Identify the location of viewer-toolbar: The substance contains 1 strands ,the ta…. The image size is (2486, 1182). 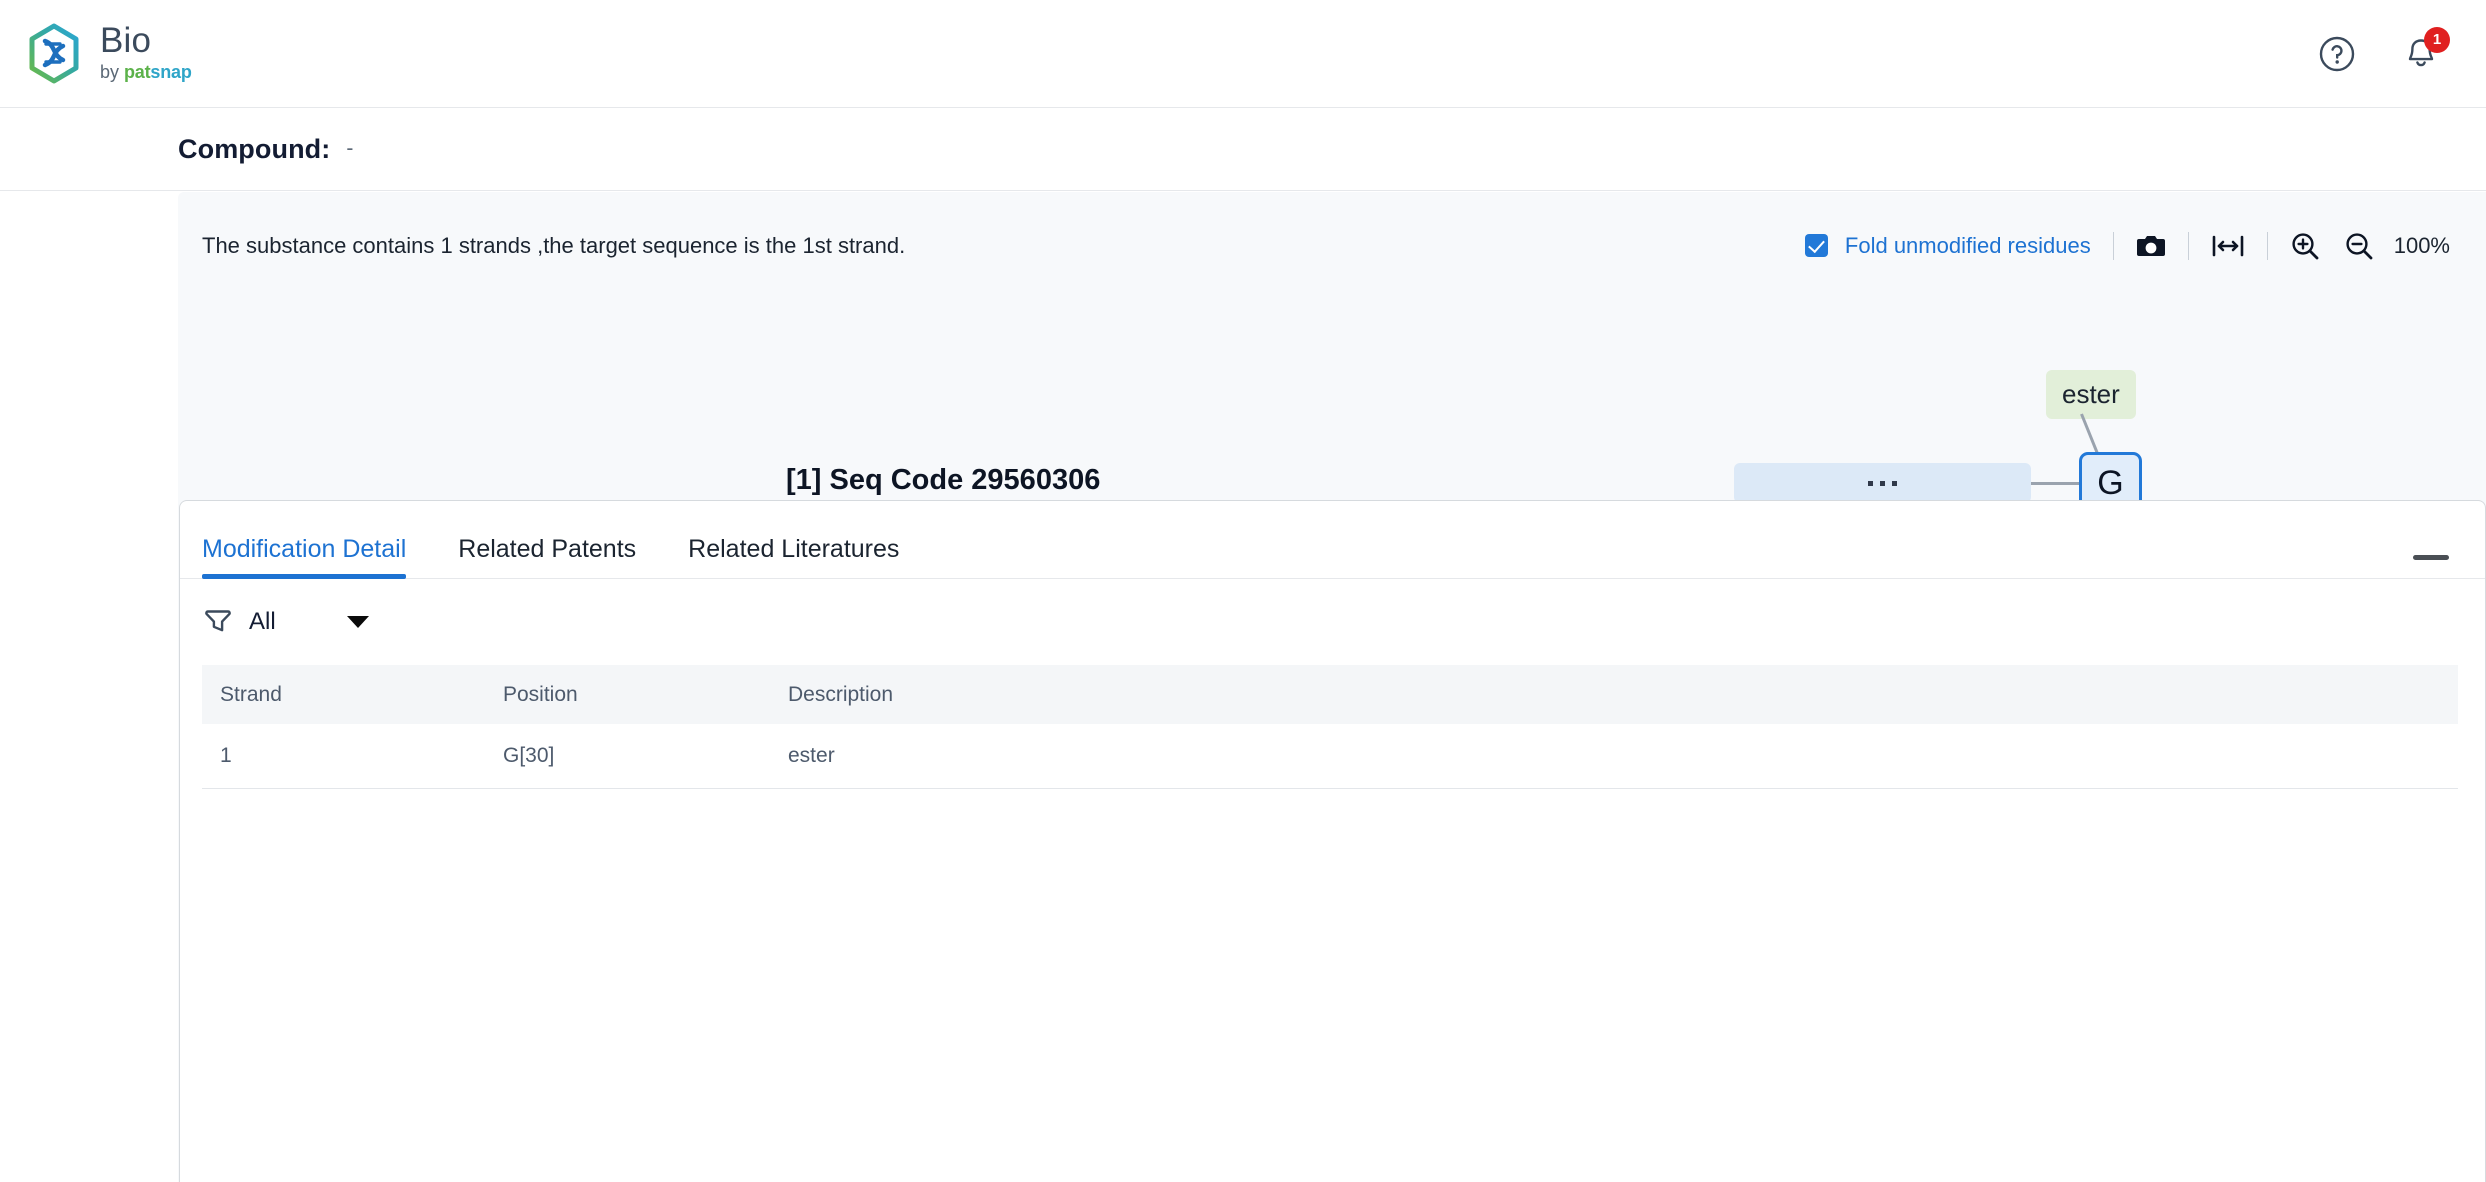
(1332, 229).